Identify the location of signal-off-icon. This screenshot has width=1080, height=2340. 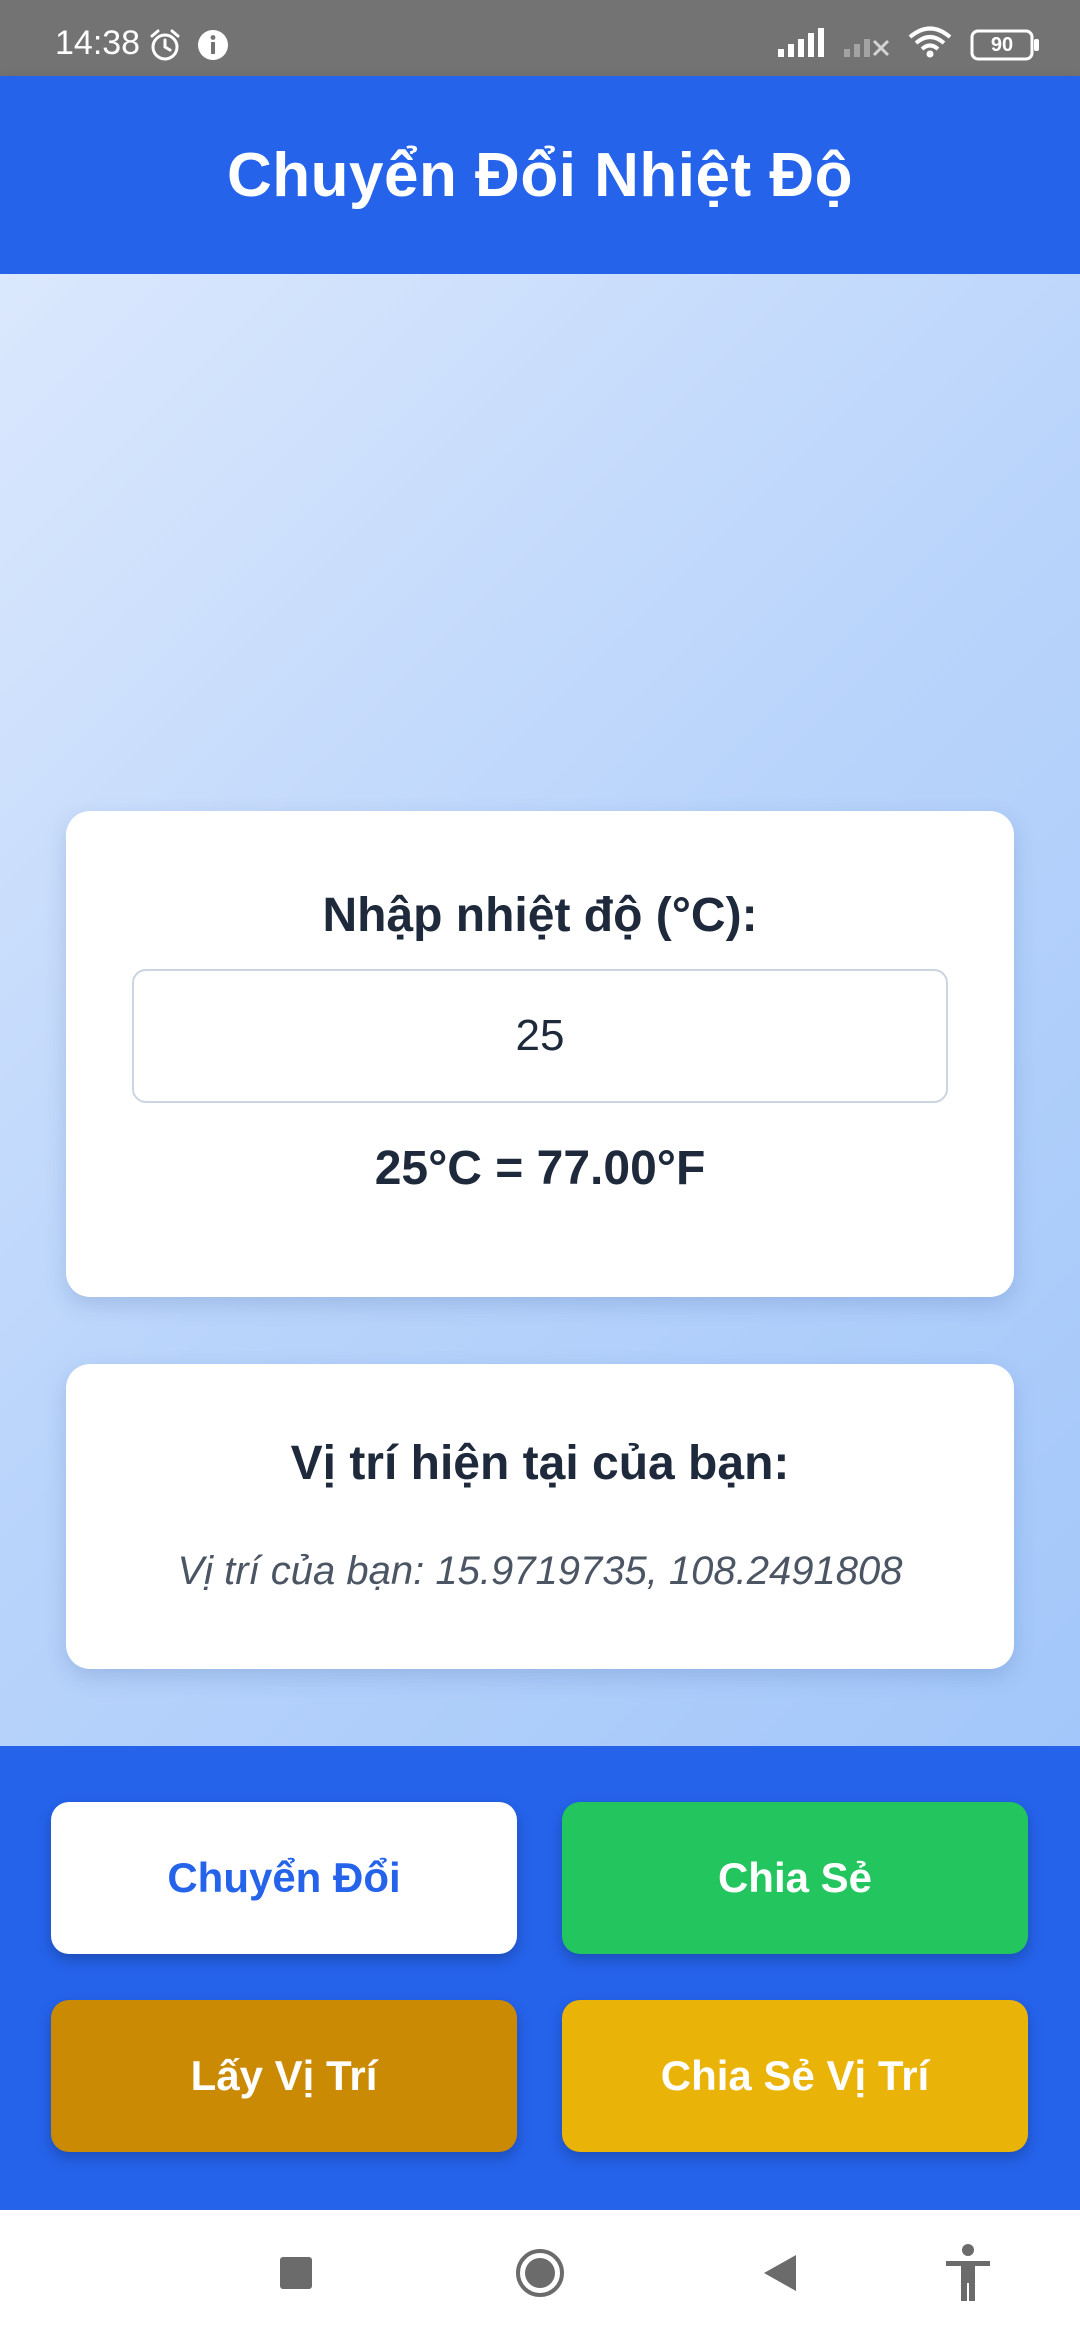
(866, 44).